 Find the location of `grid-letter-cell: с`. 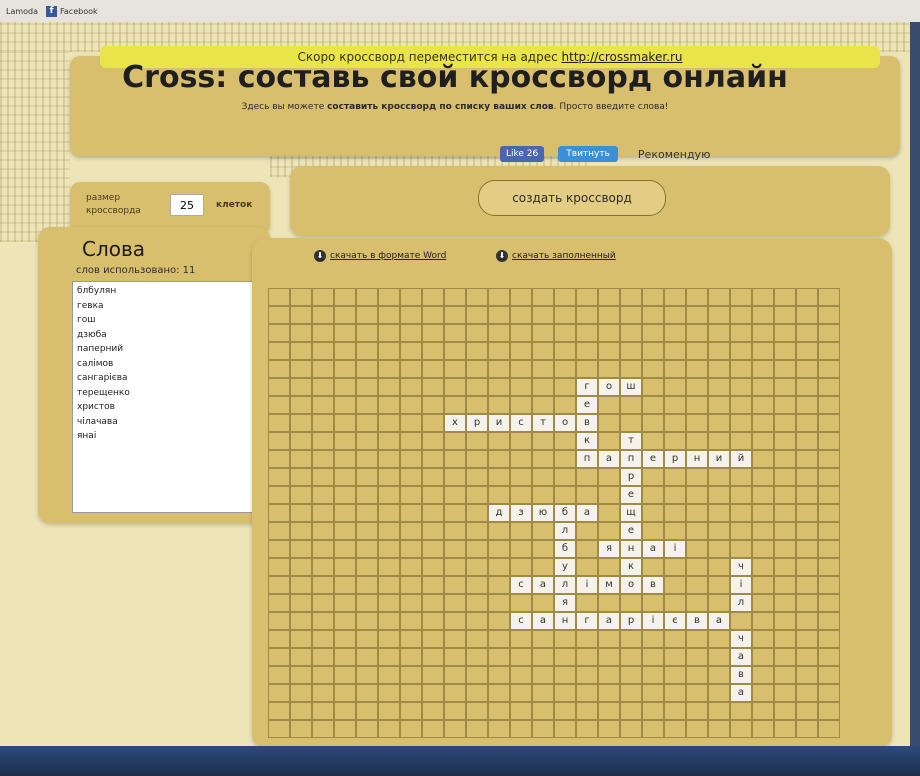

grid-letter-cell: с is located at coordinates (521, 621).